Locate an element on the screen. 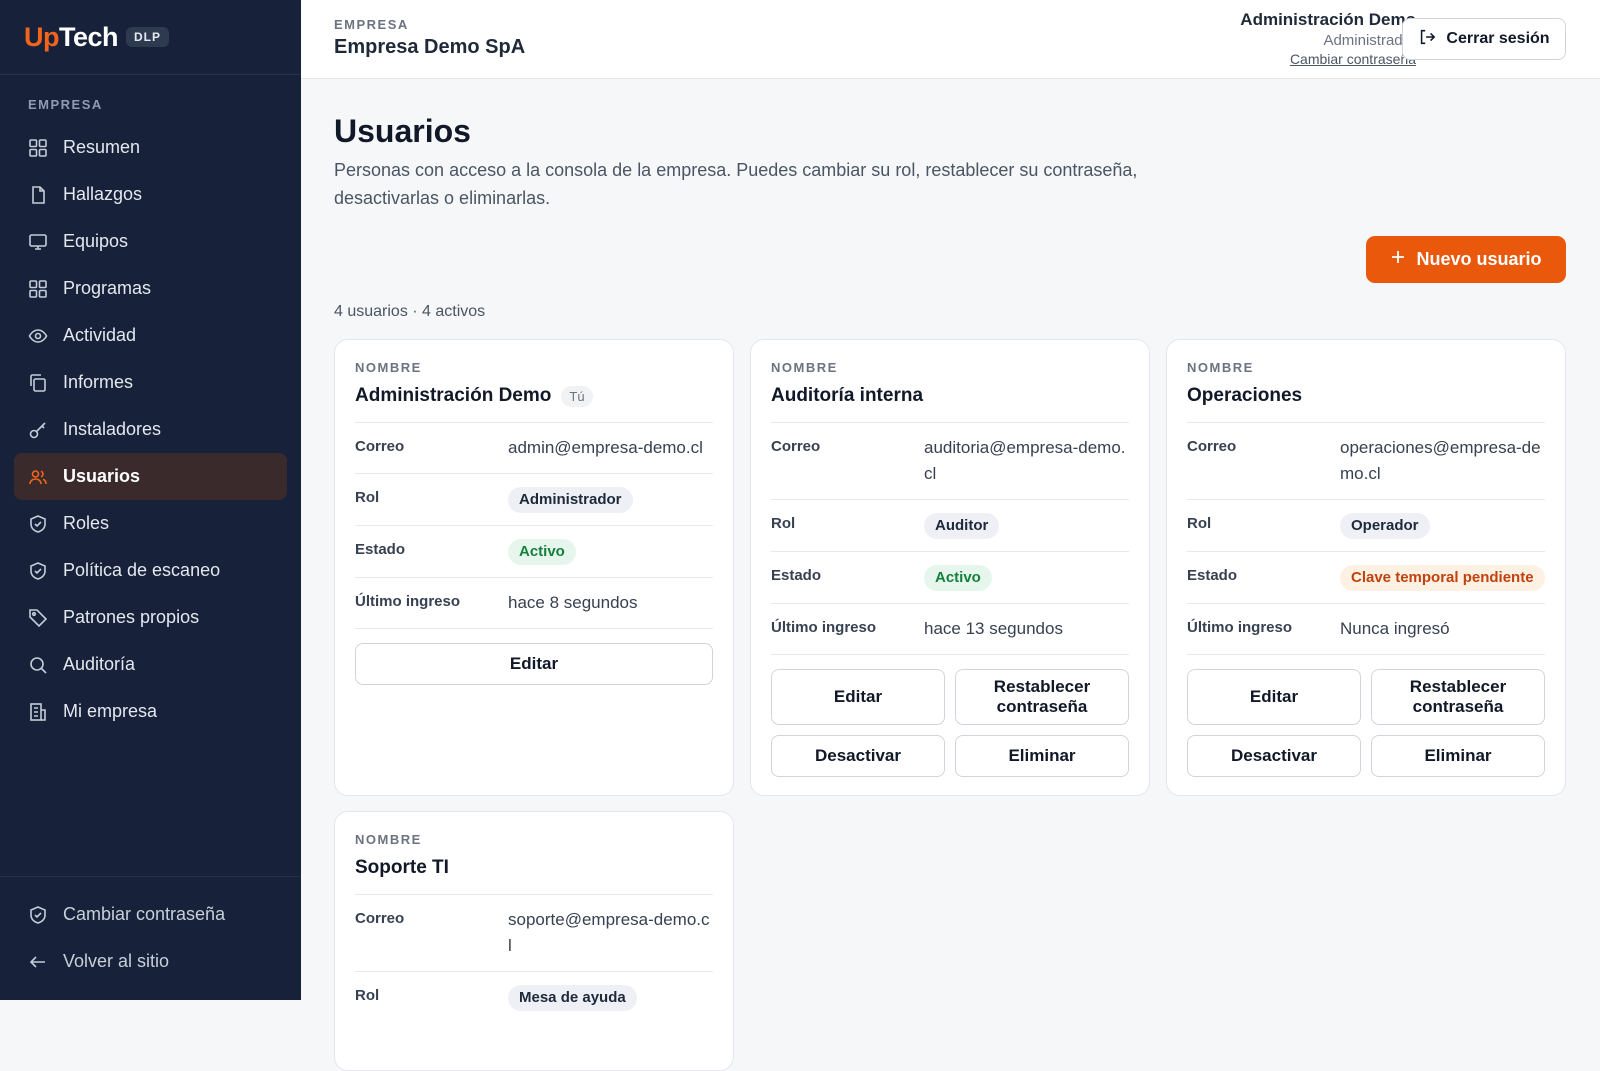 The width and height of the screenshot is (1600, 1071). sidebar-item-label: Roles is located at coordinates (86, 523).